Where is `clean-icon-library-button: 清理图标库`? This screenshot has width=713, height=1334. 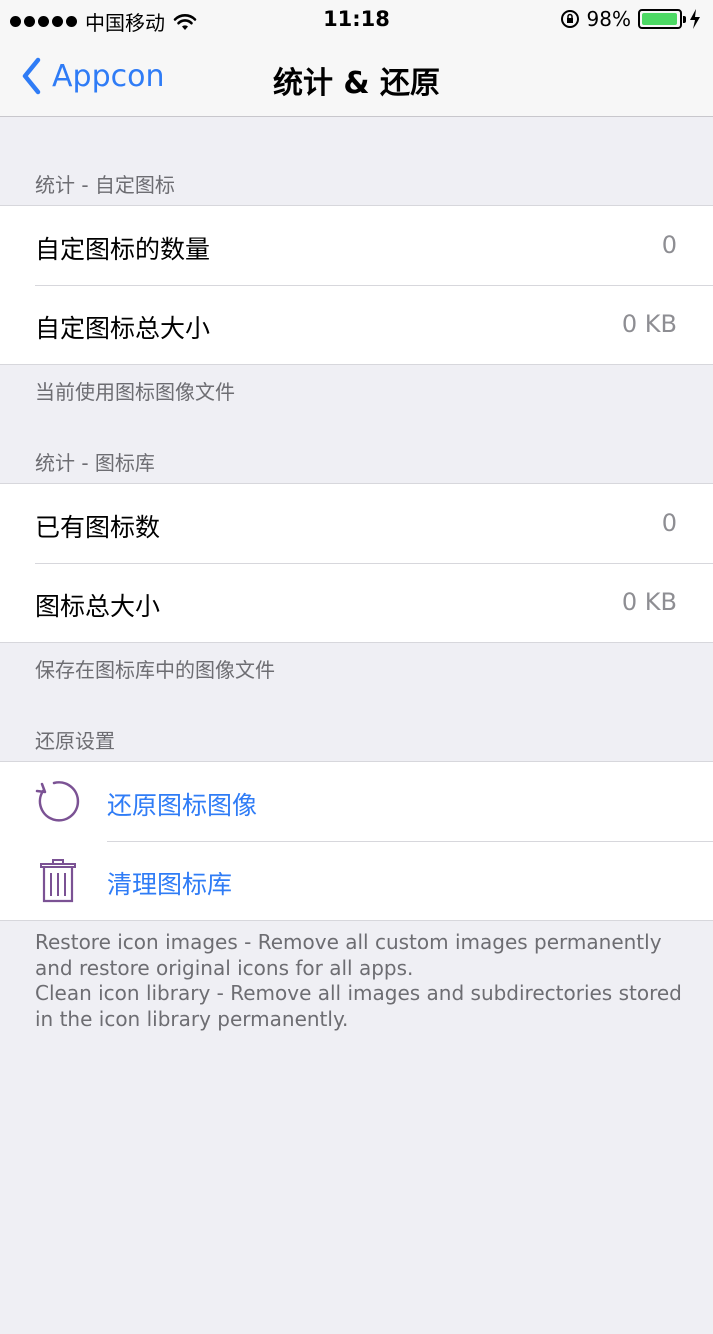
clean-icon-library-button: 清理图标库 is located at coordinates (356, 880).